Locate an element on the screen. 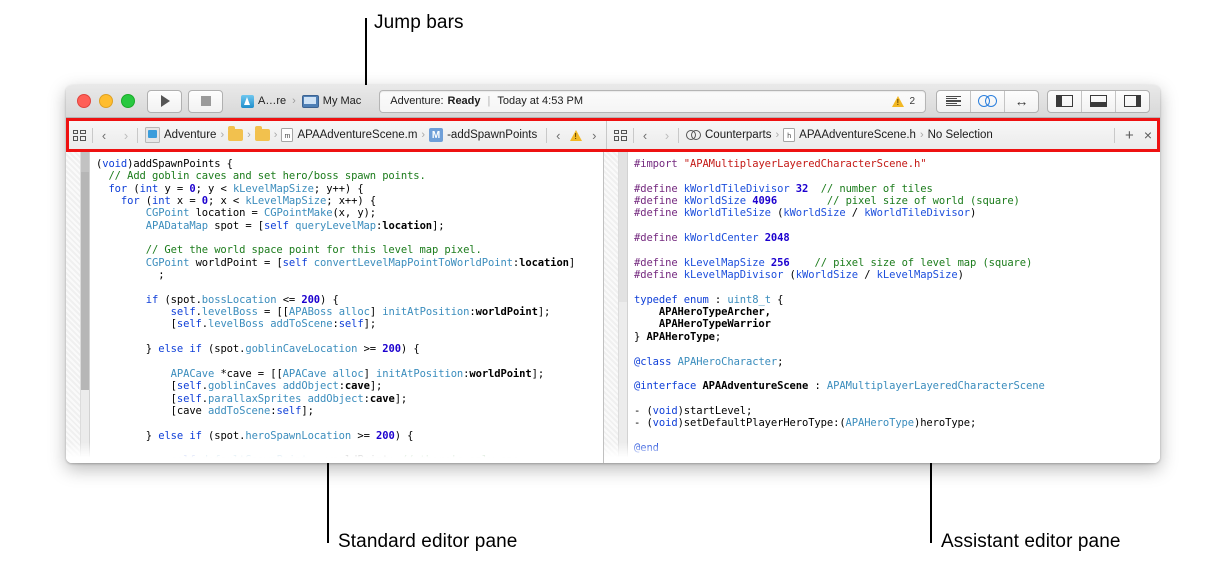 The width and height of the screenshot is (1226, 575). back-button-right: ‹ is located at coordinates (645, 135).